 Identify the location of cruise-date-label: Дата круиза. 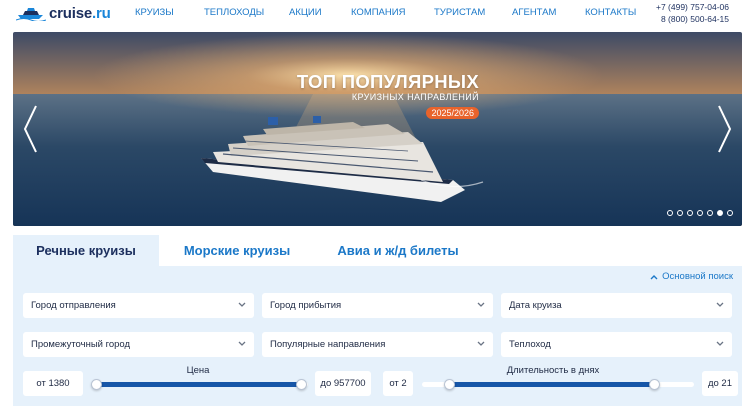
(535, 305).